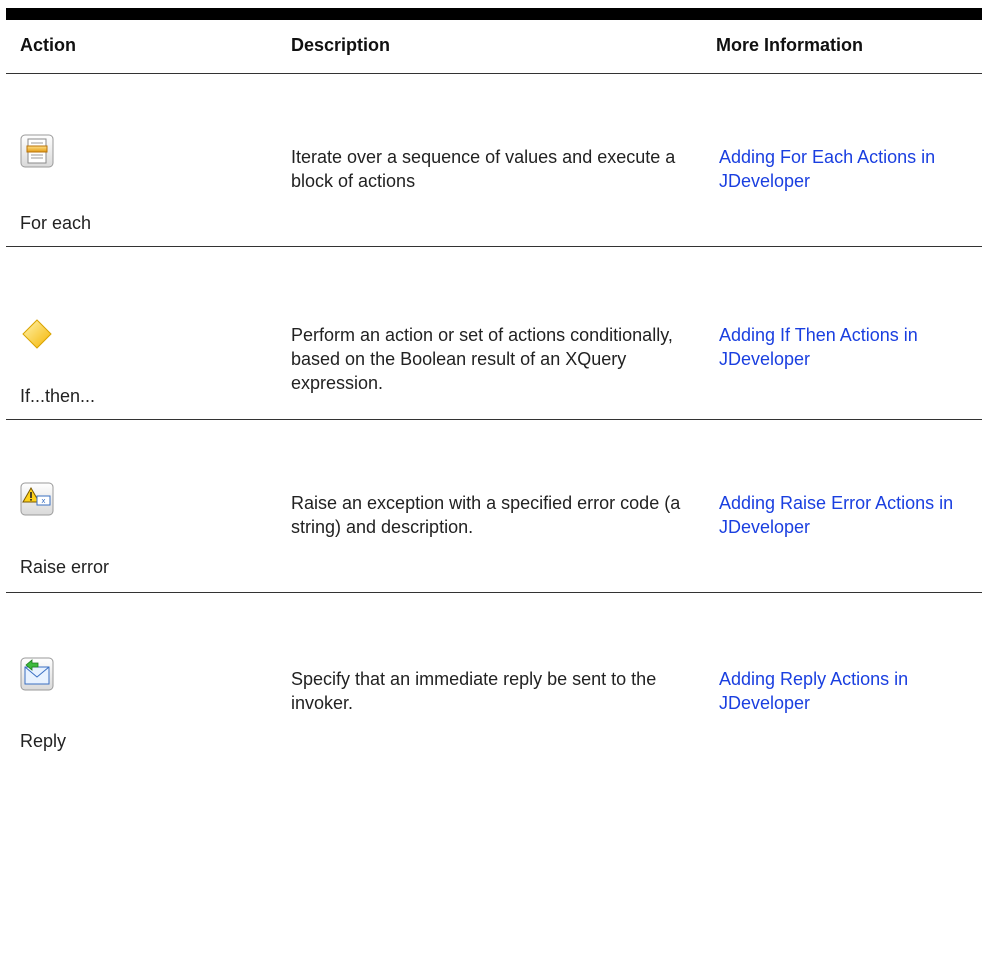 The image size is (982, 971). Describe the element at coordinates (494, 14) in the screenshot. I see `table-top-rule` at that location.